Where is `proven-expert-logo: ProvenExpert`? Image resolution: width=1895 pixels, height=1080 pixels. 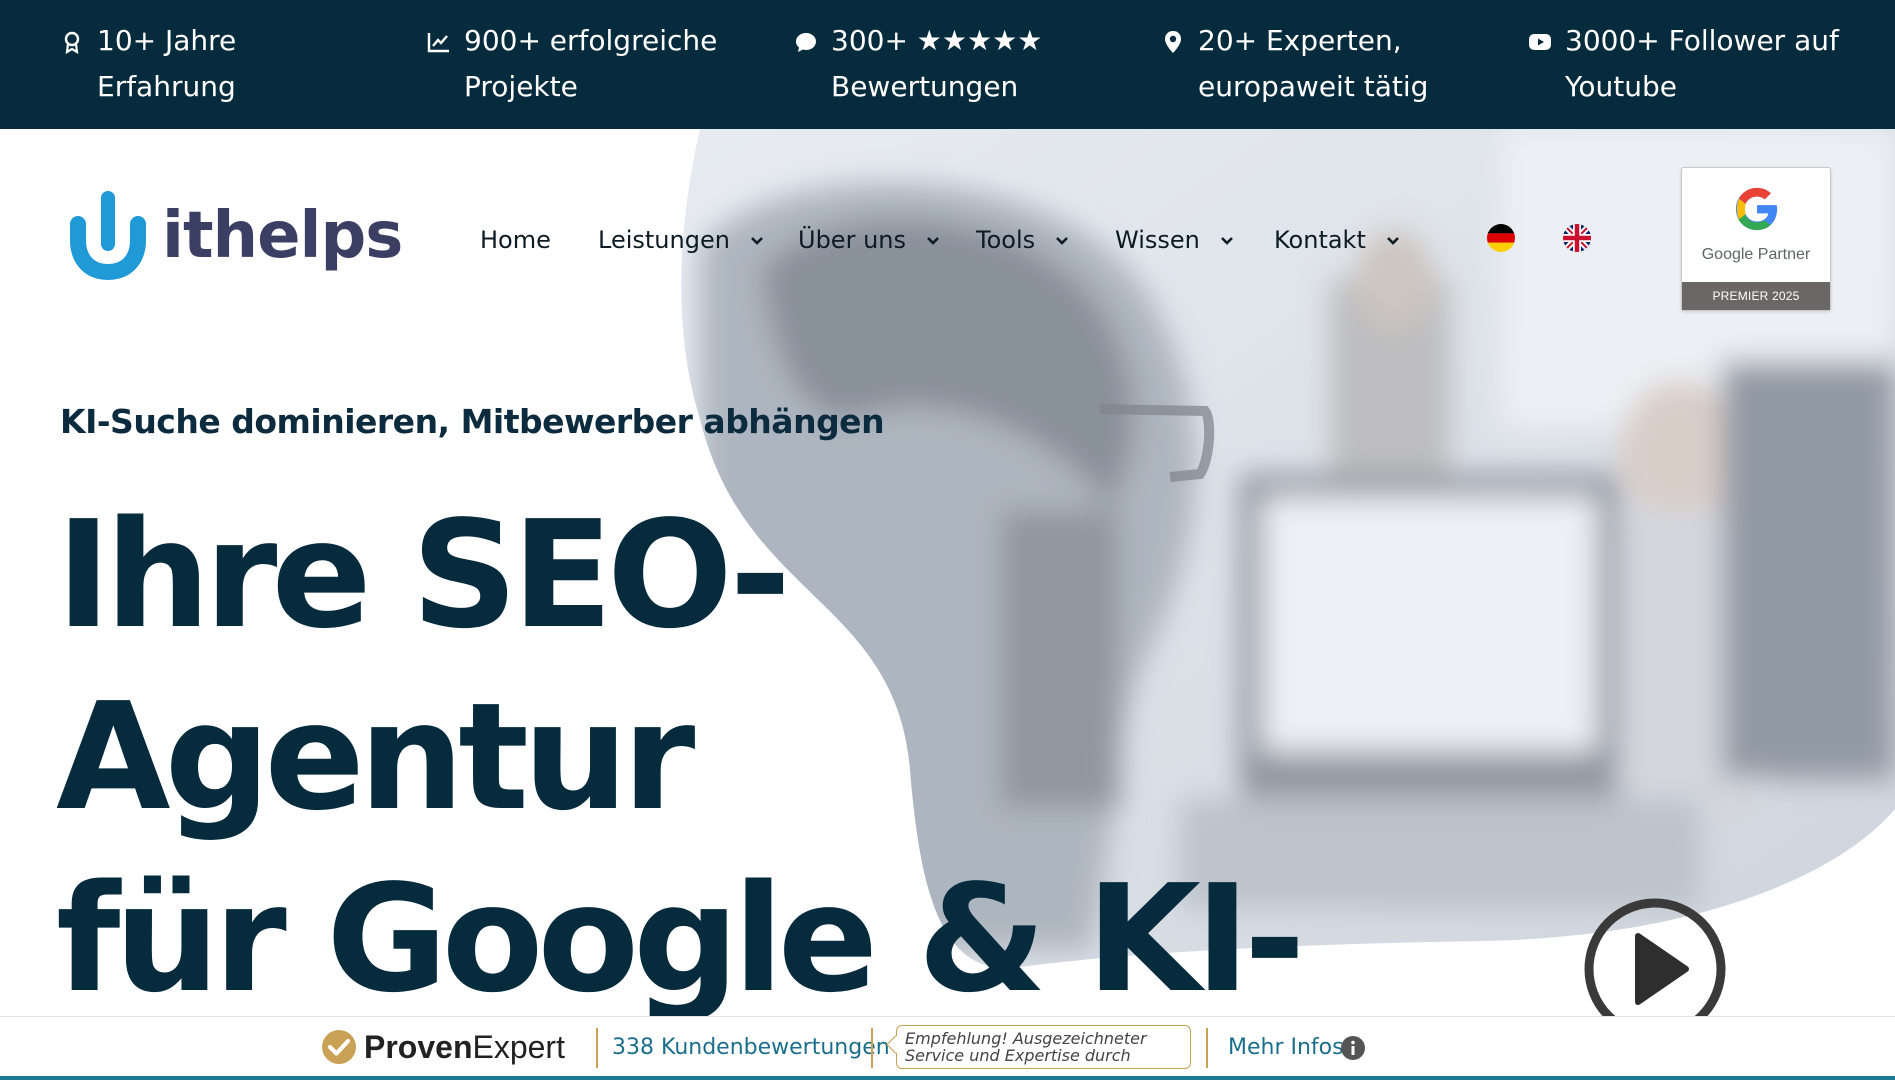
proven-expert-logo: ProvenExpert is located at coordinates (464, 1047).